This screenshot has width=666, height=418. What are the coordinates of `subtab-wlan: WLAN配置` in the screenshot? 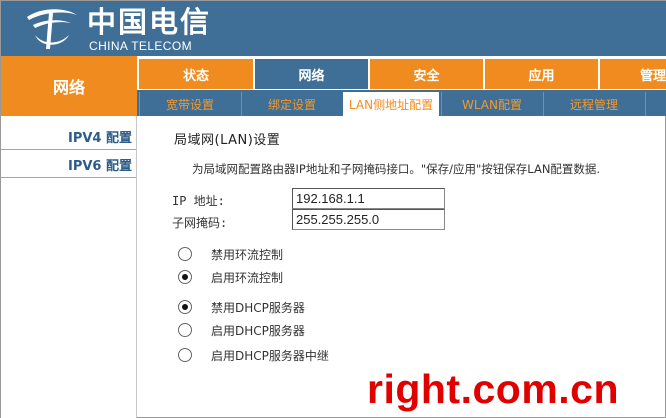 It's located at (491, 104).